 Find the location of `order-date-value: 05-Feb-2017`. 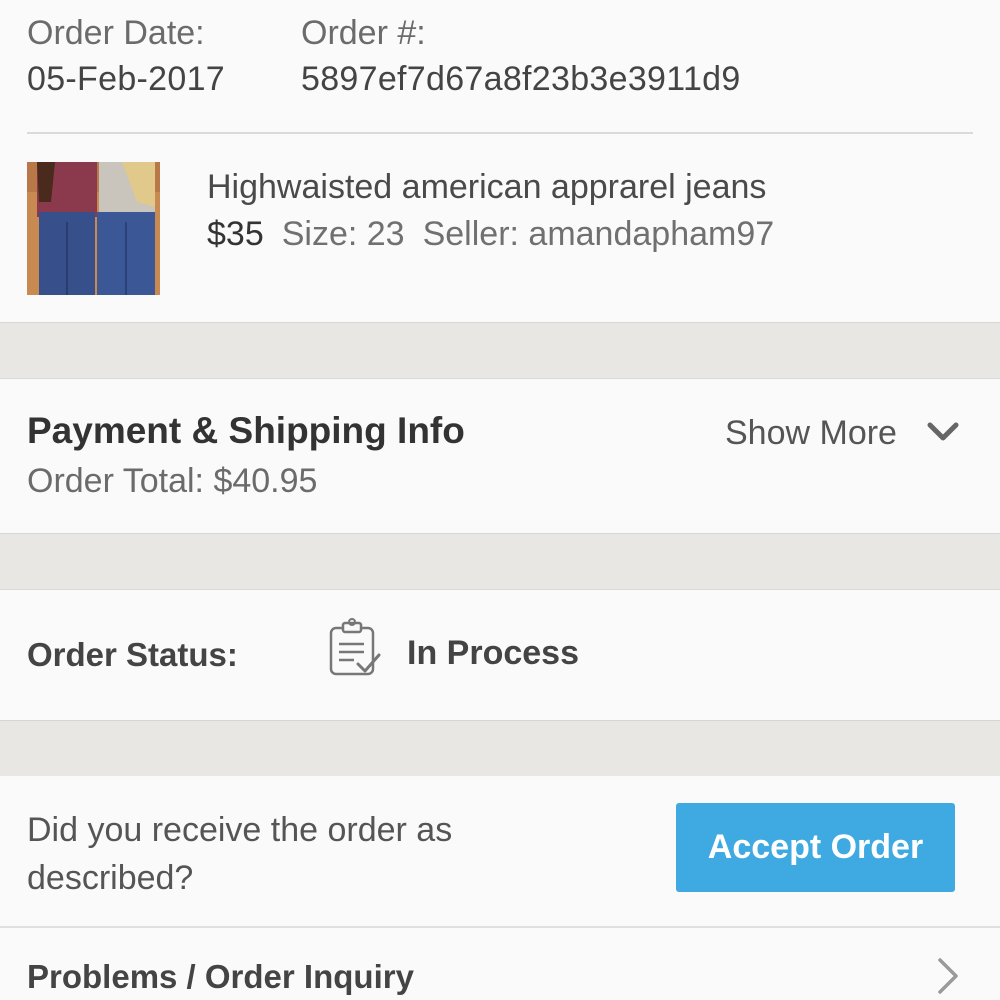

order-date-value: 05-Feb-2017 is located at coordinates (126, 79).